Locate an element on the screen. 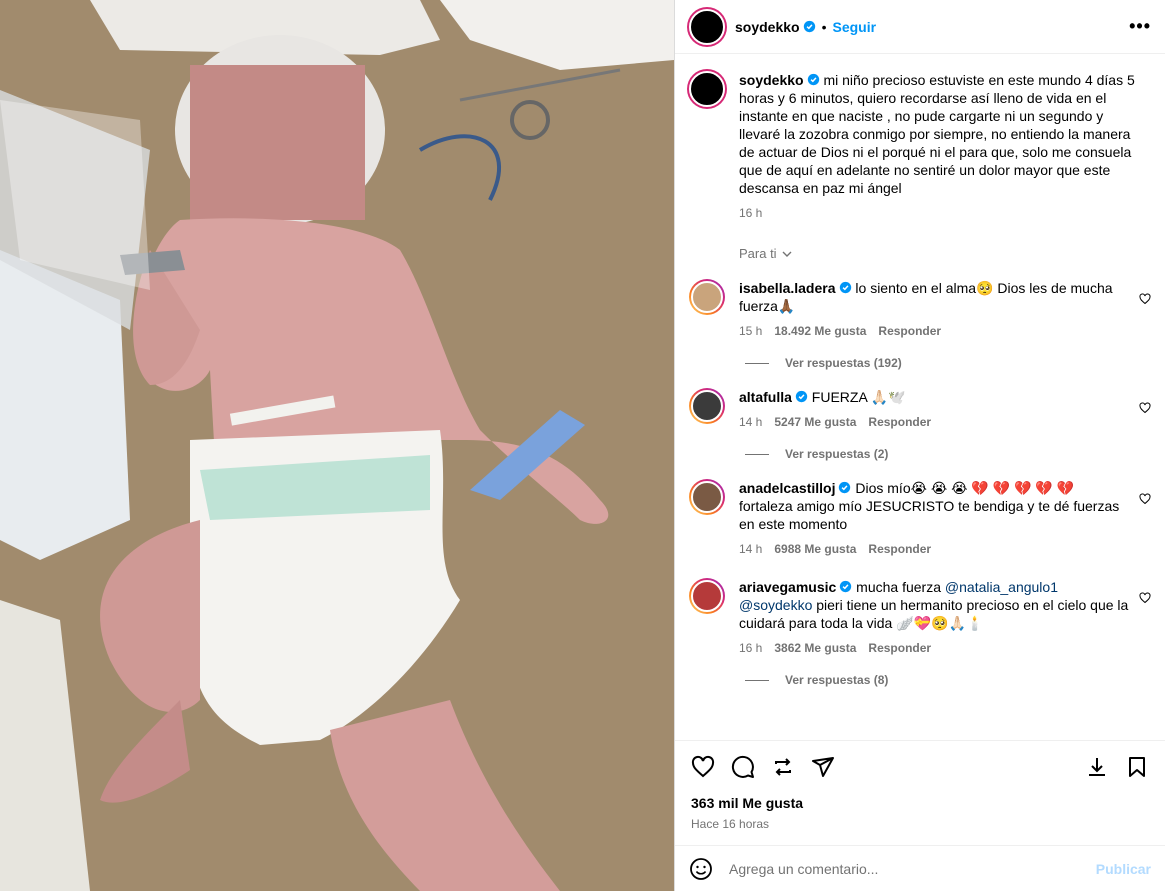  comment-time: 16 h is located at coordinates (751, 648).